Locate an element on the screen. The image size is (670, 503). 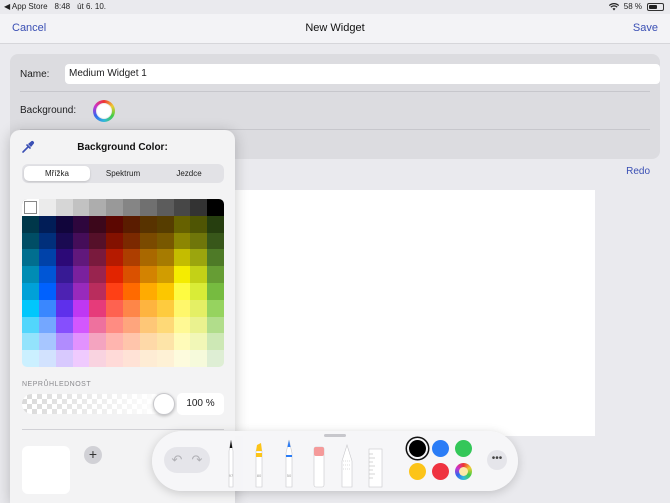
tab-sliders: Jezdce is located at coordinates (189, 173).